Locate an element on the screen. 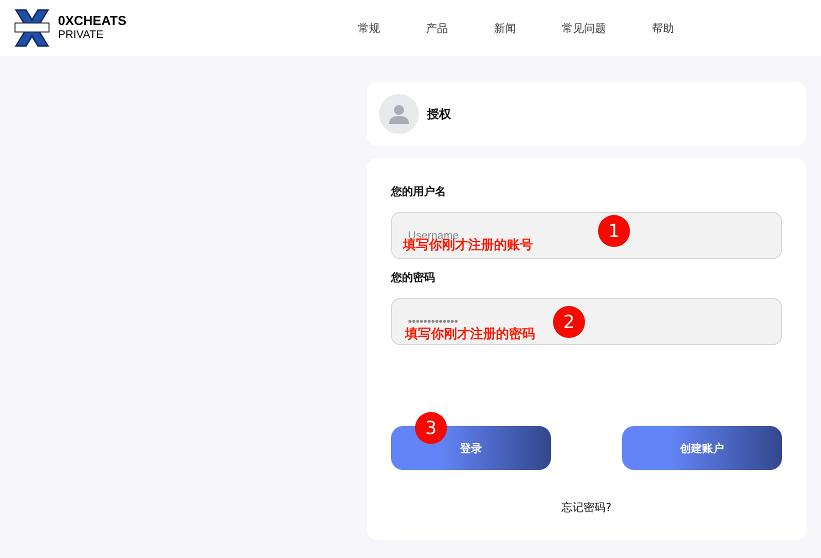 The image size is (821, 558). nav-link: 常见问题 is located at coordinates (584, 28).